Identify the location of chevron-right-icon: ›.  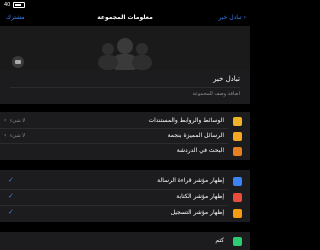
(244, 17).